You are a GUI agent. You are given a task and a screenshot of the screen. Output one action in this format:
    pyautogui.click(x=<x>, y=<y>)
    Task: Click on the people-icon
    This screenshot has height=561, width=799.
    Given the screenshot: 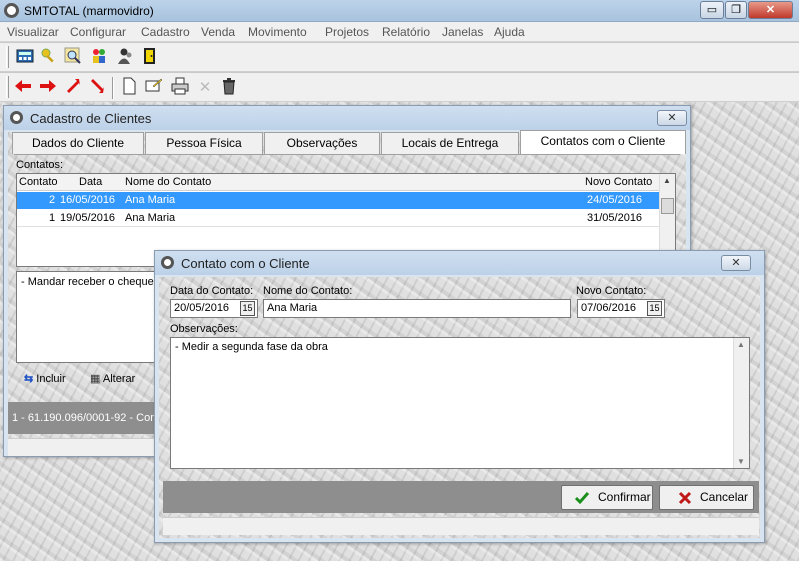 What is the action you would take?
    pyautogui.click(x=125, y=58)
    